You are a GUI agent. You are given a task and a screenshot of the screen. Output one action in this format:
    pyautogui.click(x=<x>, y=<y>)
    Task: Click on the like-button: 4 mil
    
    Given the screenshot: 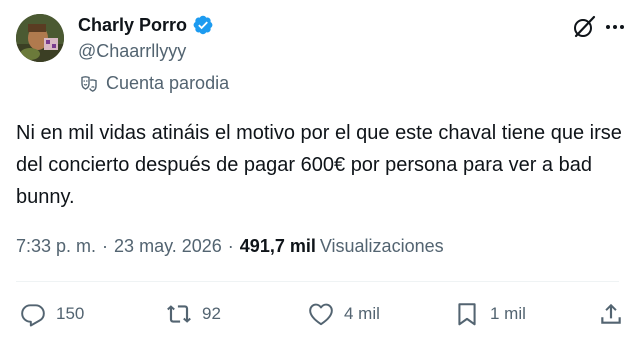 What is the action you would take?
    pyautogui.click(x=344, y=314)
    